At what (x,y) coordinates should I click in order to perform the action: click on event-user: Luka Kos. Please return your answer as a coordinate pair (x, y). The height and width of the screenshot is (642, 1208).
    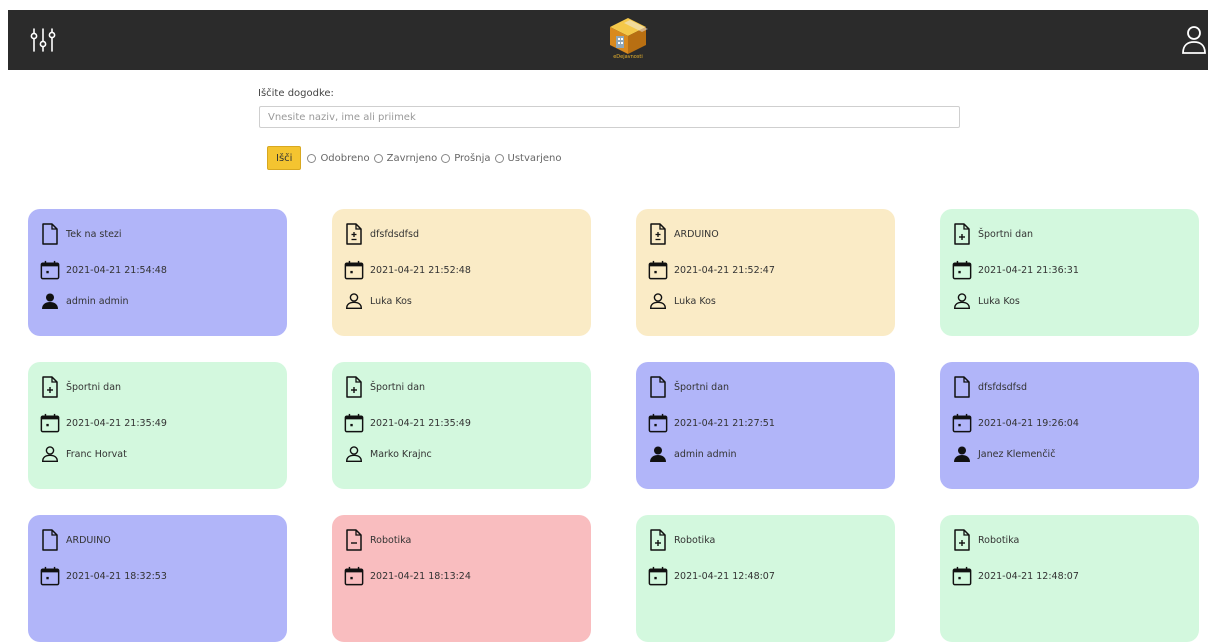
    Looking at the image, I should click on (999, 301).